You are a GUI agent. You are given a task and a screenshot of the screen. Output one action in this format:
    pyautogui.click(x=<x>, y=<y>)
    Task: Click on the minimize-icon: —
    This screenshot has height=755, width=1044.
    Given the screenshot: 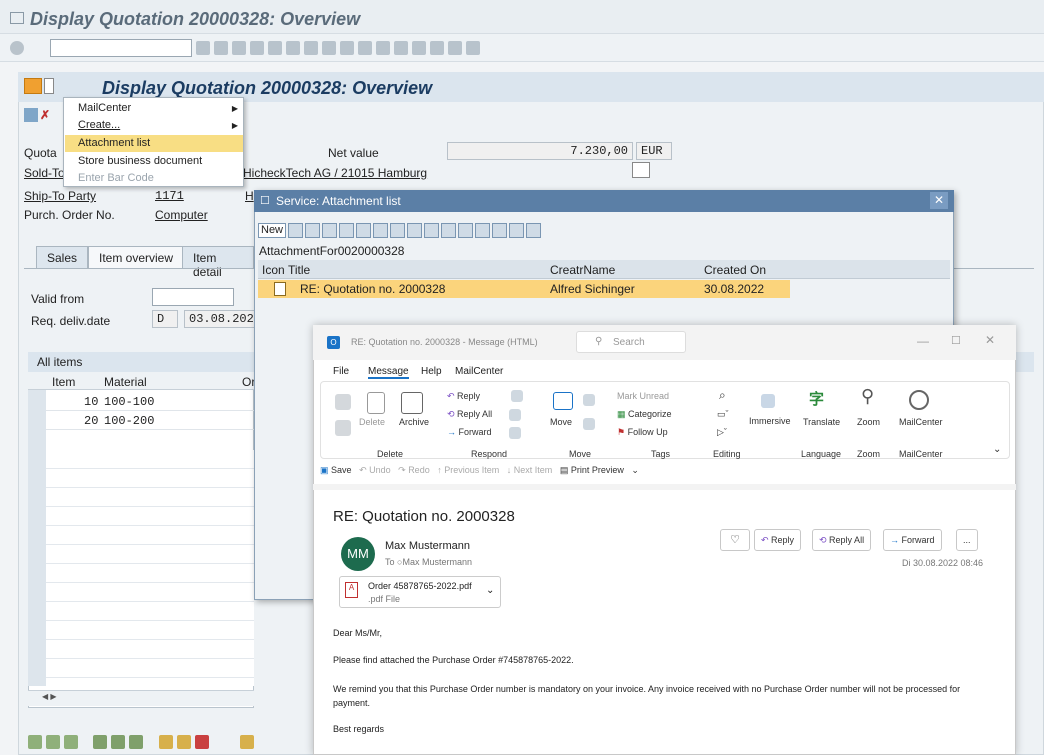 What is the action you would take?
    pyautogui.click(x=923, y=341)
    